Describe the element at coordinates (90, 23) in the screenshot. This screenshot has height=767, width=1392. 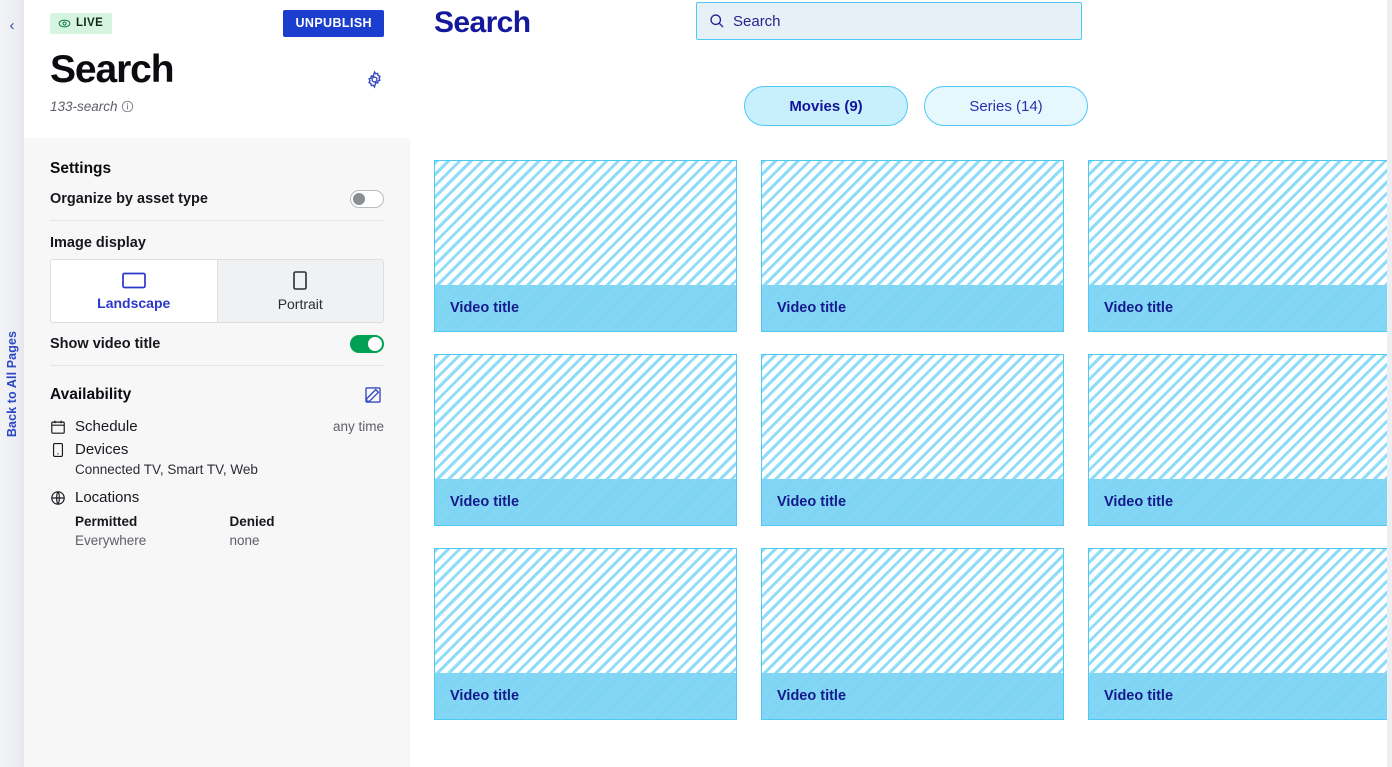
I see `status-badge-label: LIVE` at that location.